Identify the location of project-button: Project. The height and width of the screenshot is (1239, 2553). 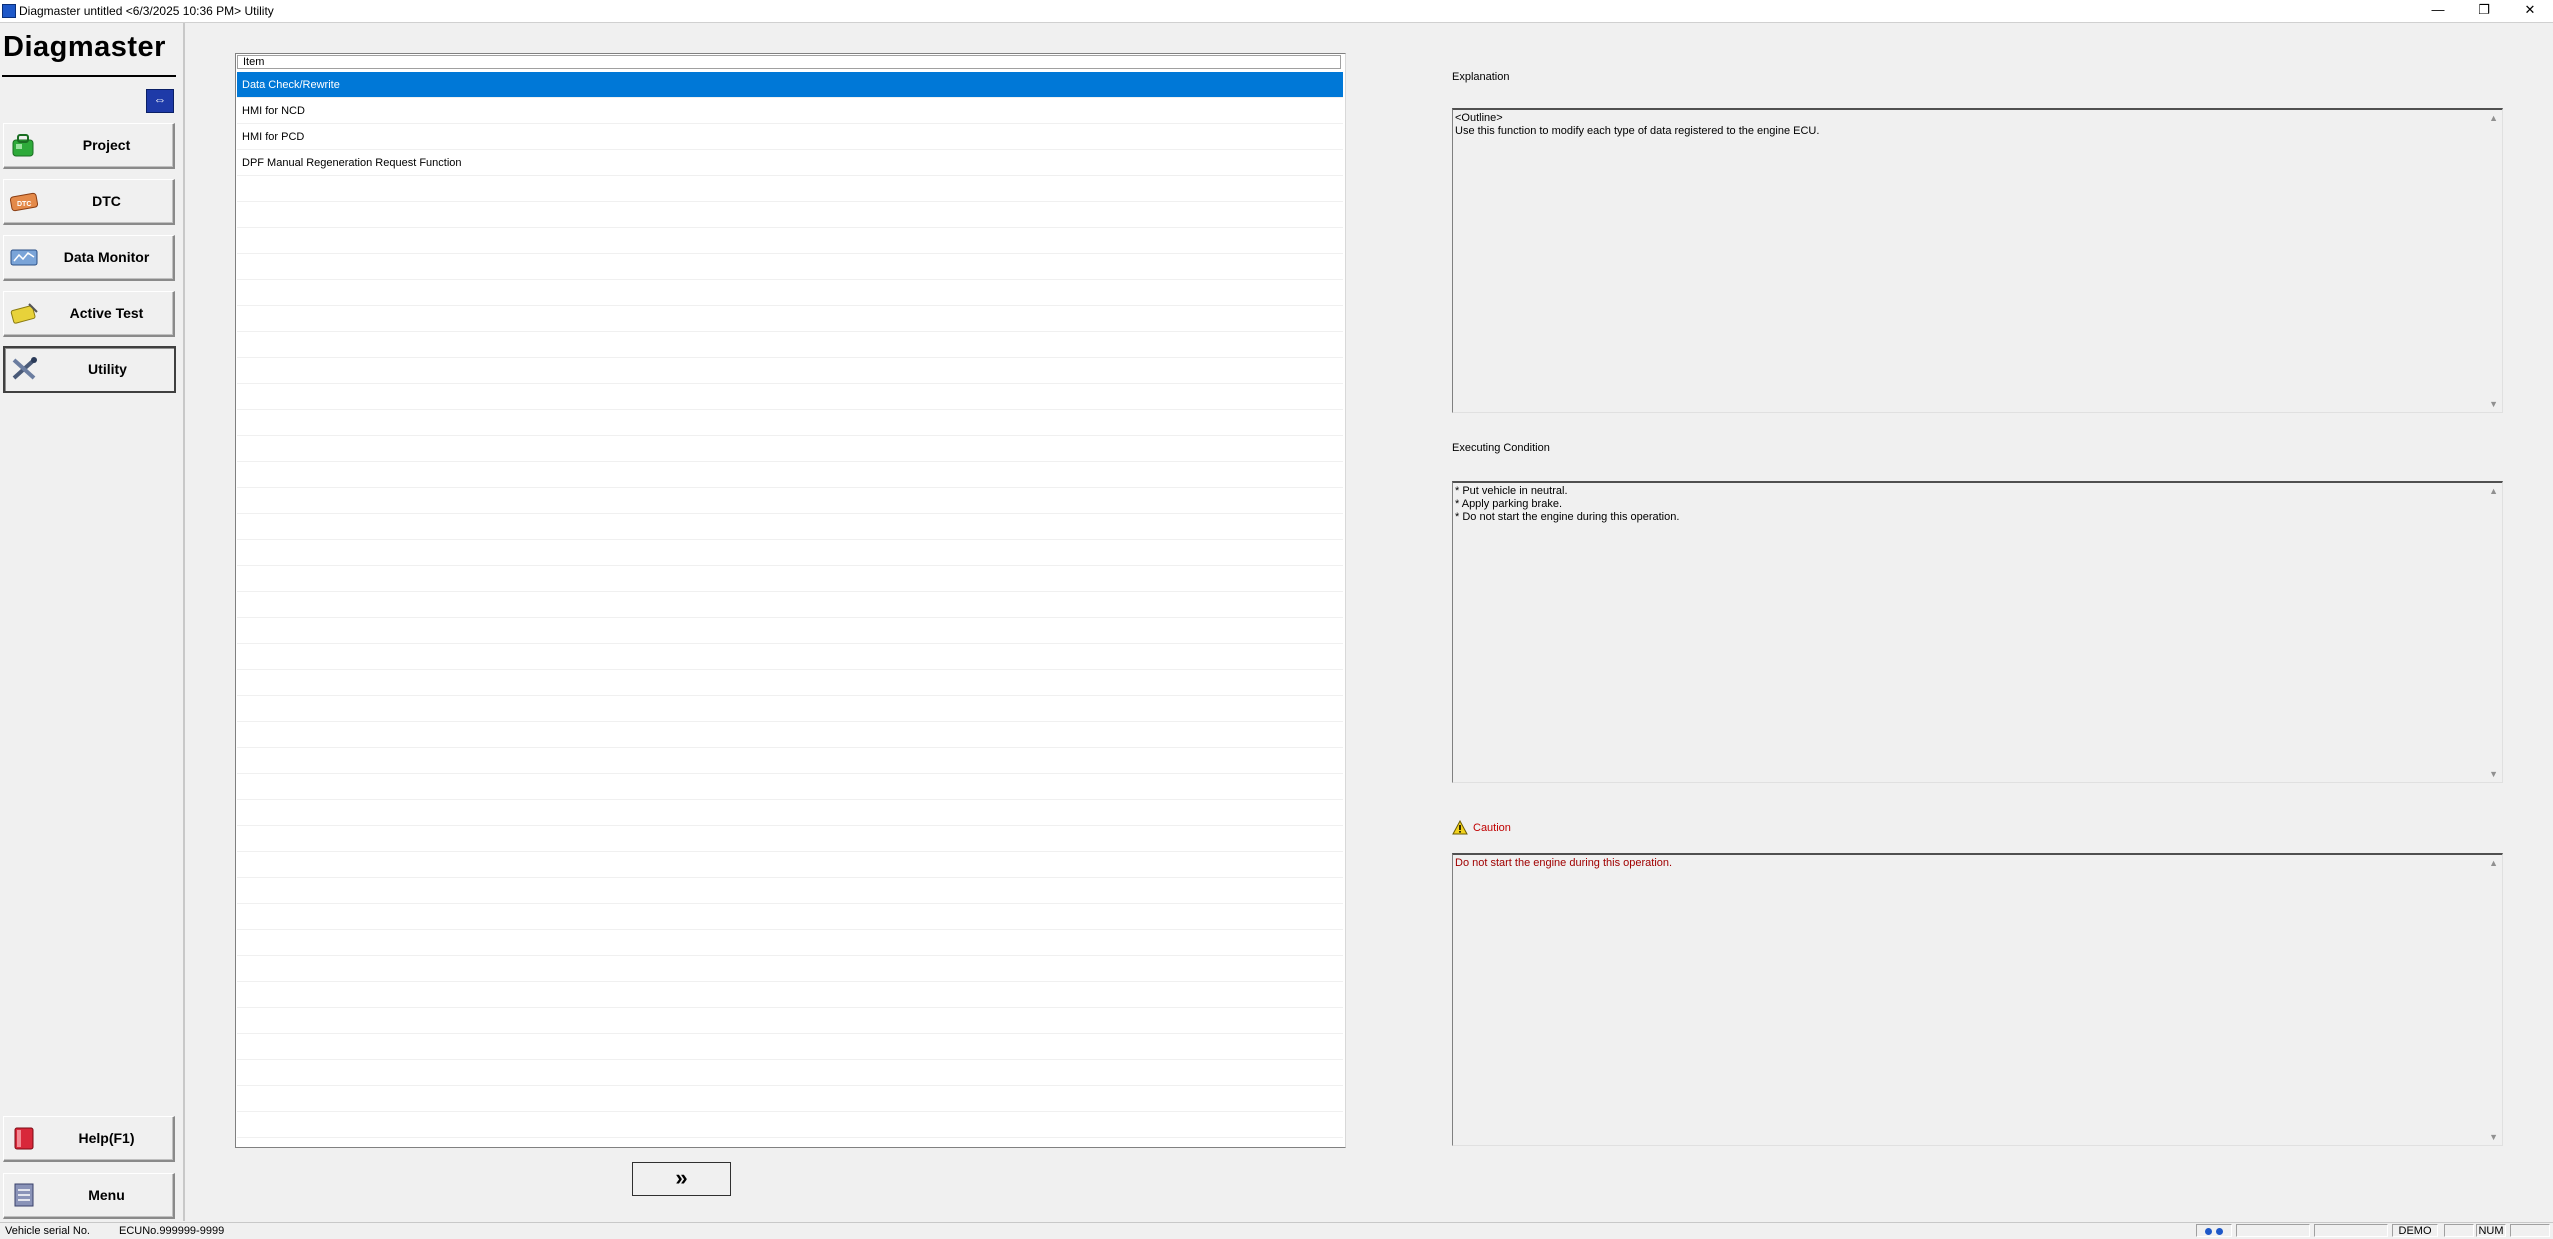
(89, 146).